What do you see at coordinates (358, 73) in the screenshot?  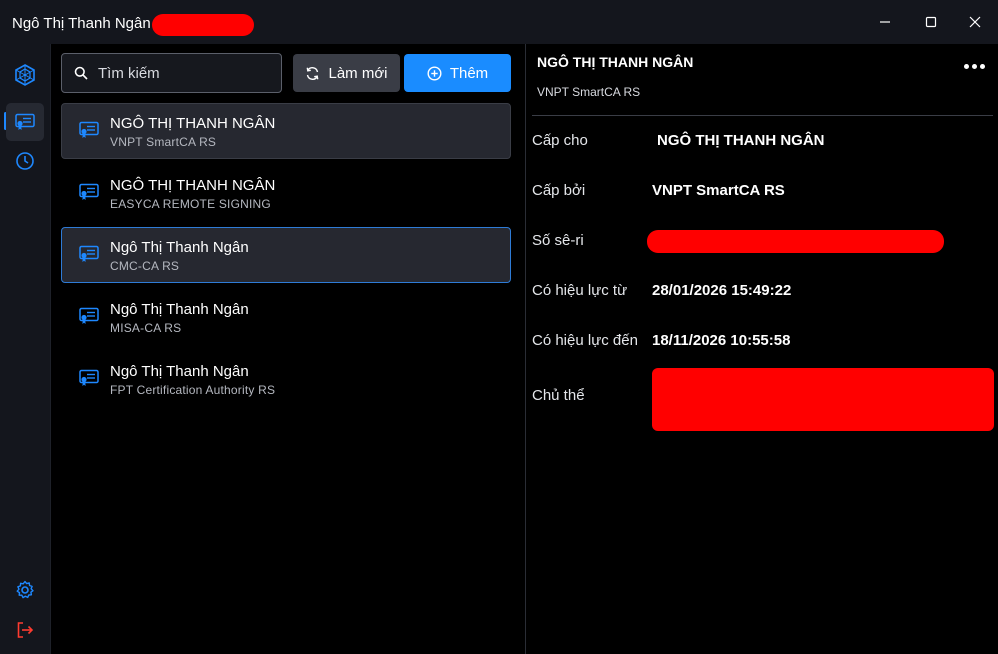 I see `refresh-label: Làm mới` at bounding box center [358, 73].